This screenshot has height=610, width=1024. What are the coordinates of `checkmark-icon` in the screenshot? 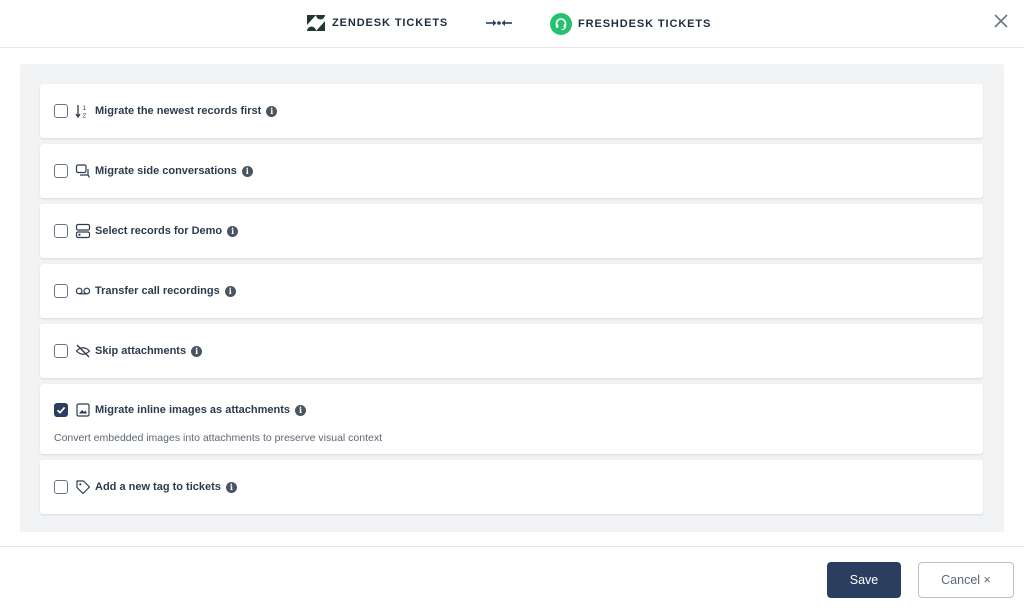 It's located at (61, 410).